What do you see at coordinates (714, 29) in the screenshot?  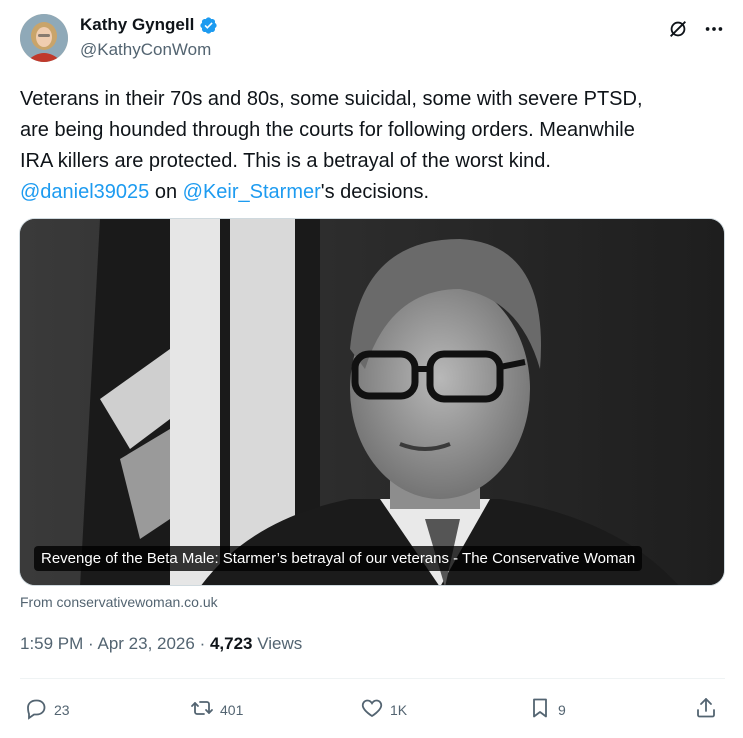 I see `more-options-icon` at bounding box center [714, 29].